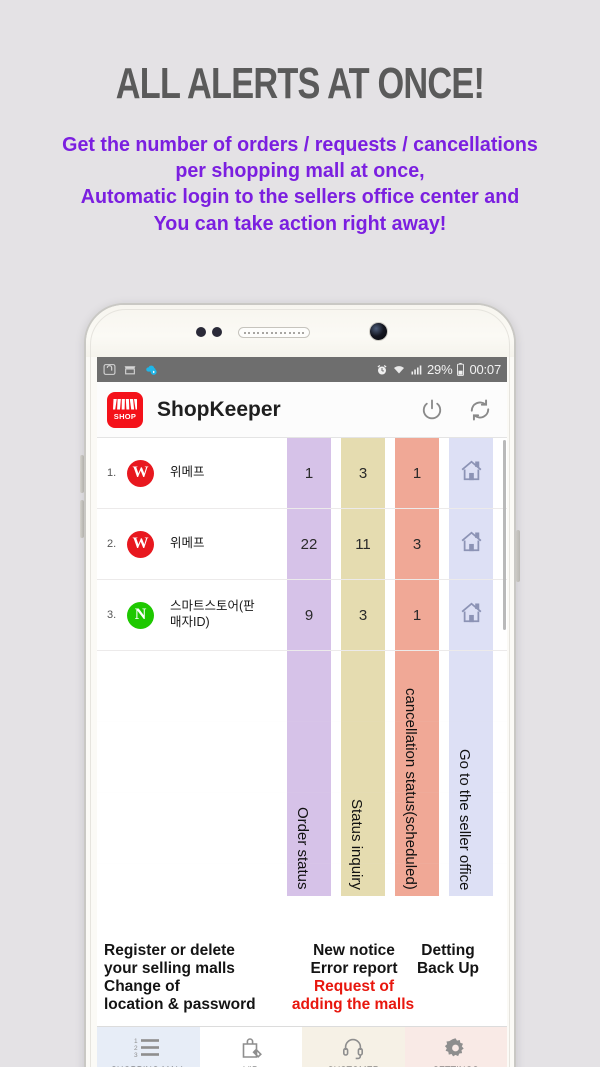  Describe the element at coordinates (410, 789) in the screenshot. I see `column-label-cancellation: cancellation status(scheduled)` at that location.